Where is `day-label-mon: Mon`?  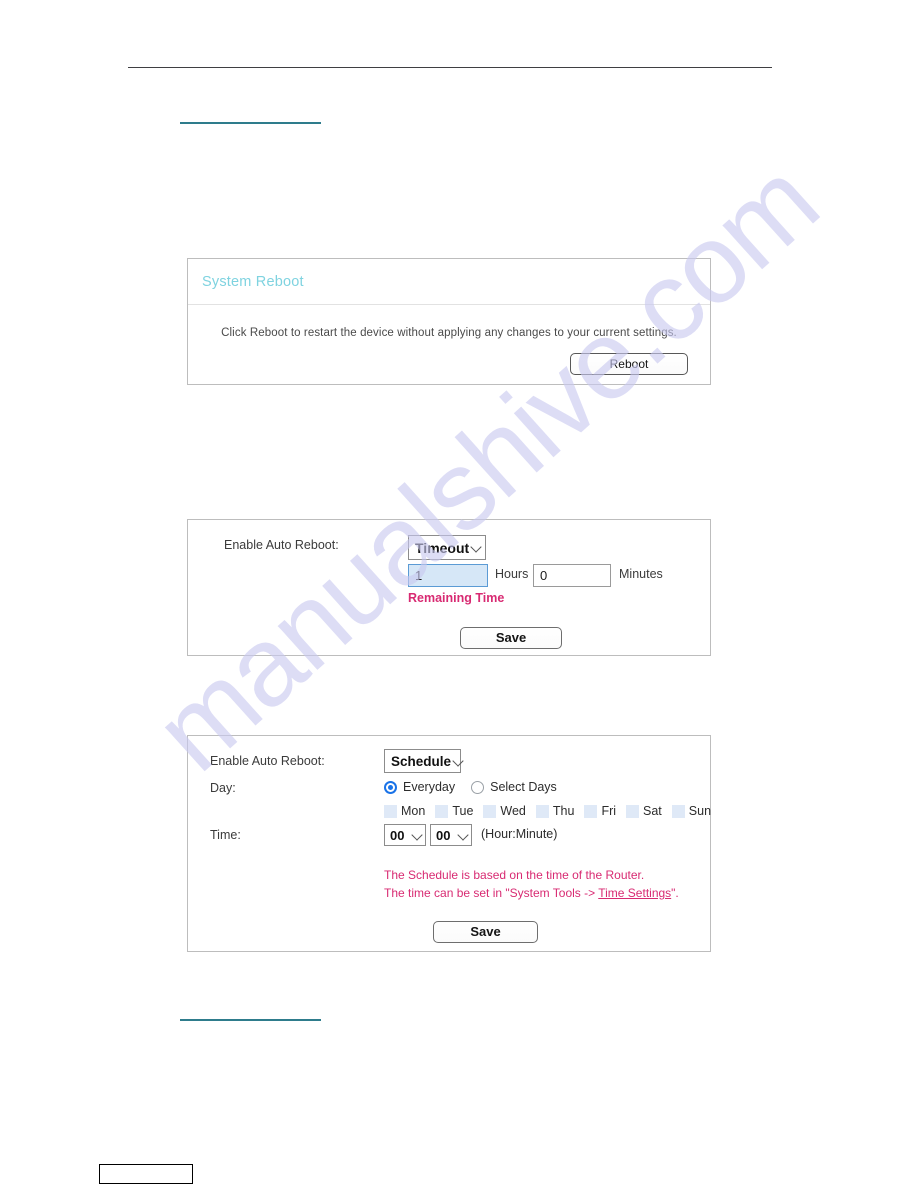 day-label-mon: Mon is located at coordinates (413, 811).